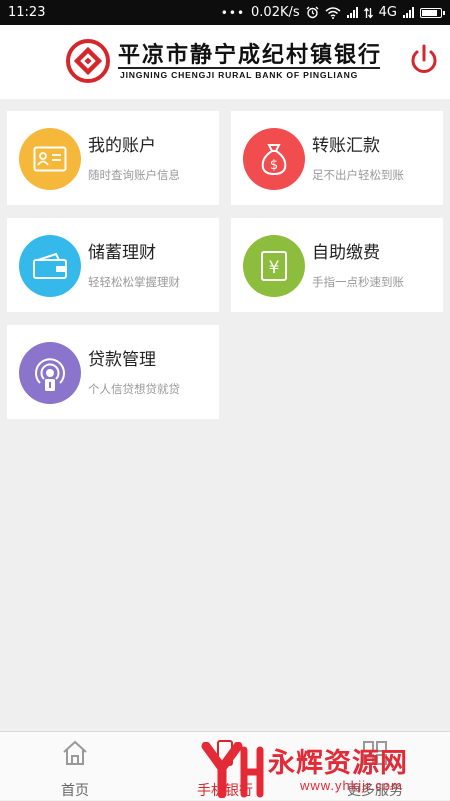  I want to click on tile-title: 我的账户, so click(122, 146).